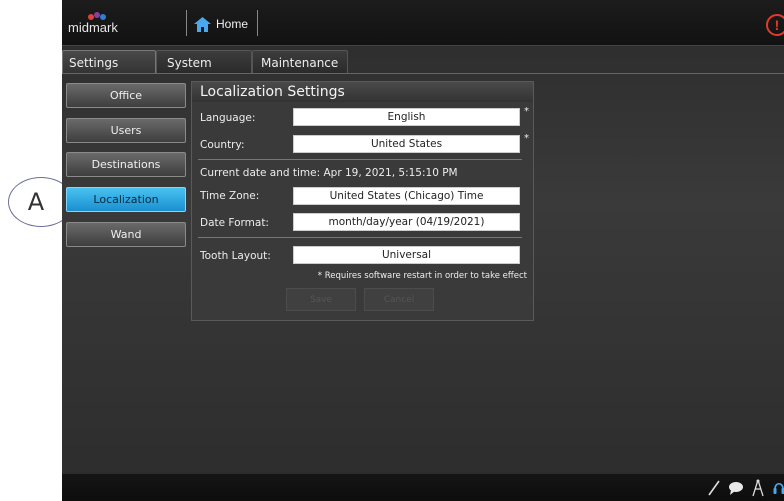 The width and height of the screenshot is (784, 501). Describe the element at coordinates (36, 202) in the screenshot. I see `callout-label: A` at that location.